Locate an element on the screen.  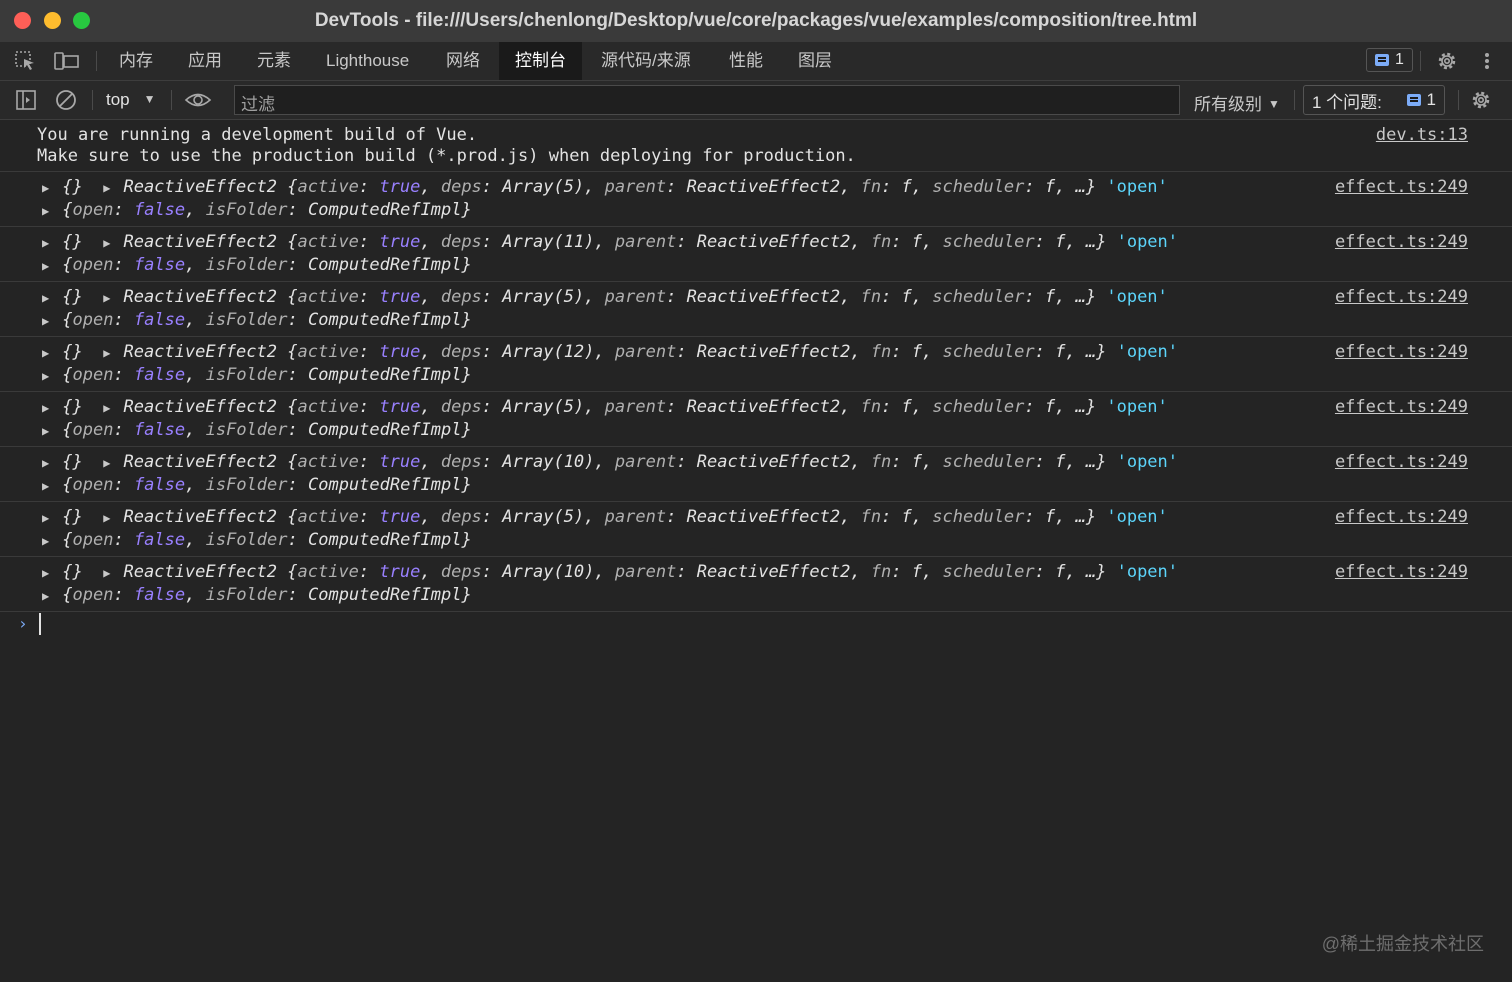
messages-badge: 1 is located at coordinates (1389, 60).